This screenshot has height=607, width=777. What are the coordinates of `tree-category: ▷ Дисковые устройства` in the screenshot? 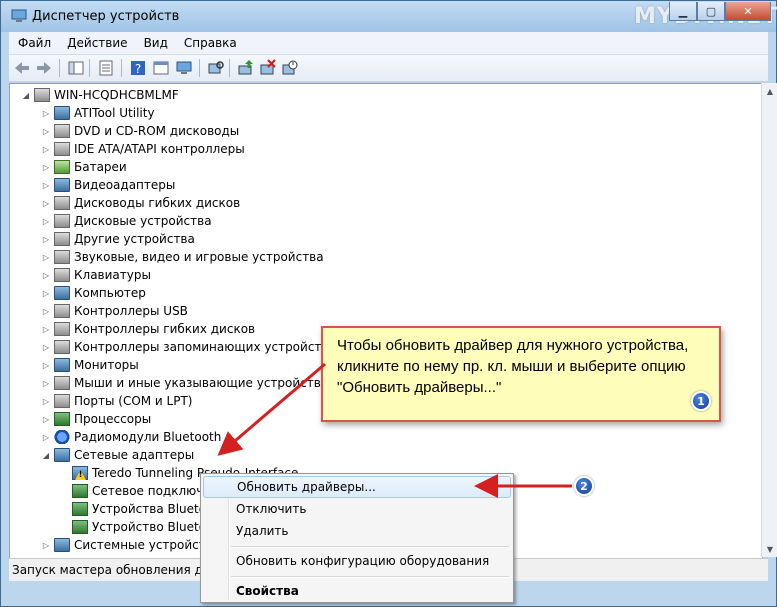 It's located at (127, 221).